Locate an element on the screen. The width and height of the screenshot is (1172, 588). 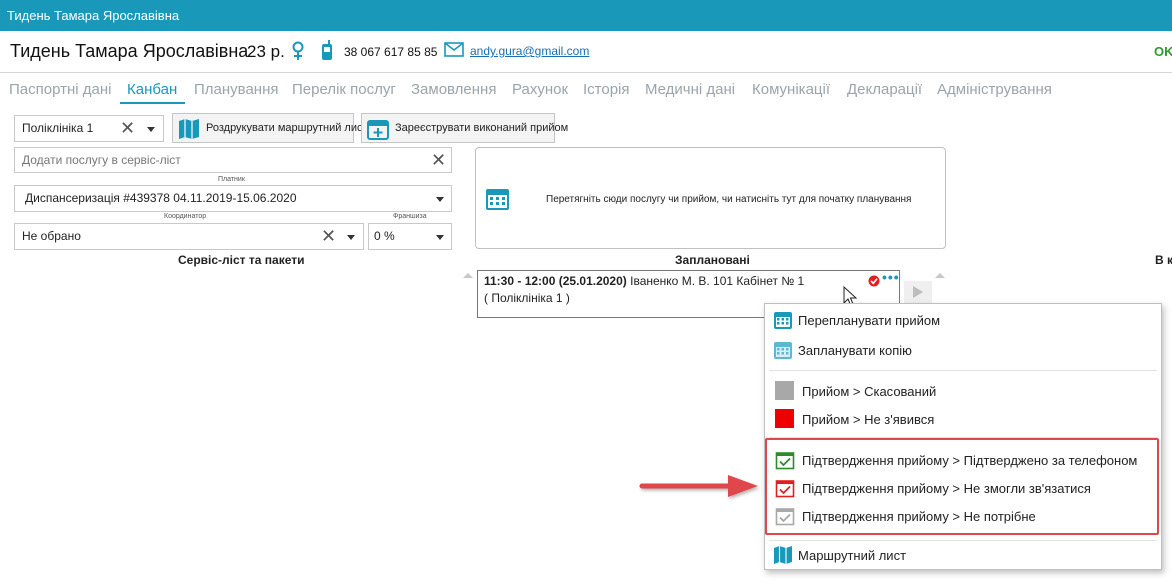
appointment-location: ( Поліклініка 1 ) is located at coordinates (527, 298).